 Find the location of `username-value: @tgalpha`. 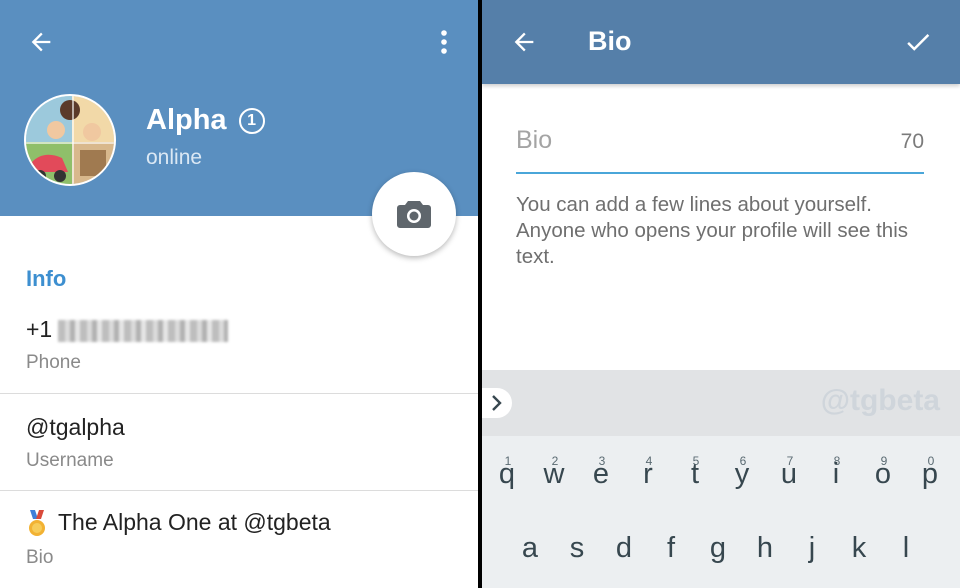

username-value: @tgalpha is located at coordinates (75, 427).